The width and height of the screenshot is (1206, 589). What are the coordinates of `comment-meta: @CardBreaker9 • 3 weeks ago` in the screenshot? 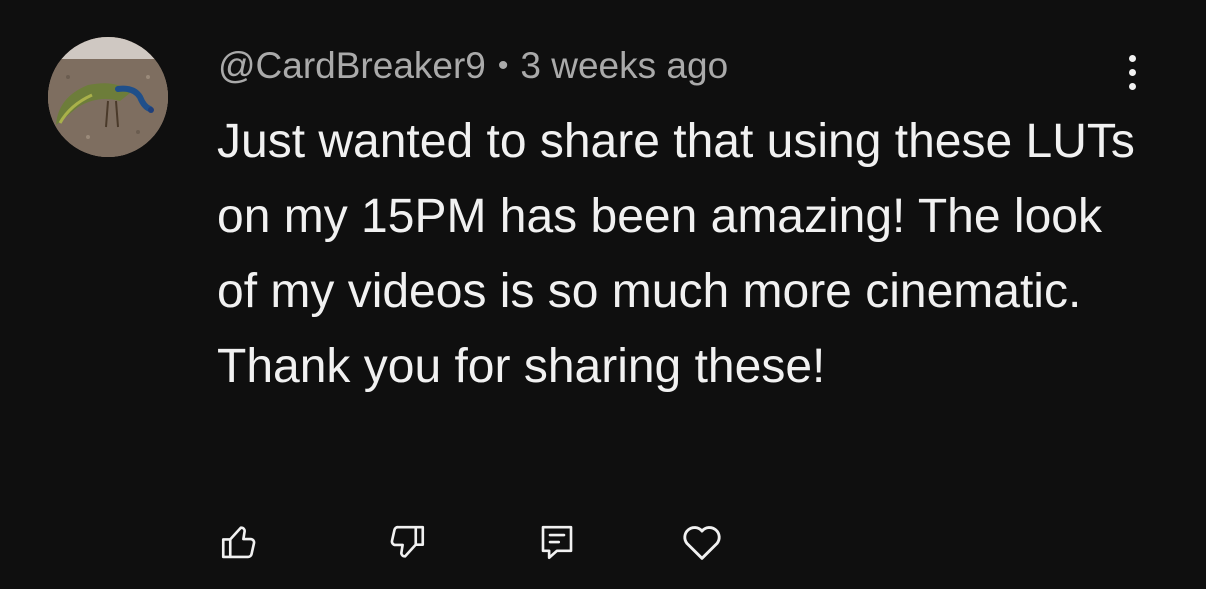 It's located at (473, 66).